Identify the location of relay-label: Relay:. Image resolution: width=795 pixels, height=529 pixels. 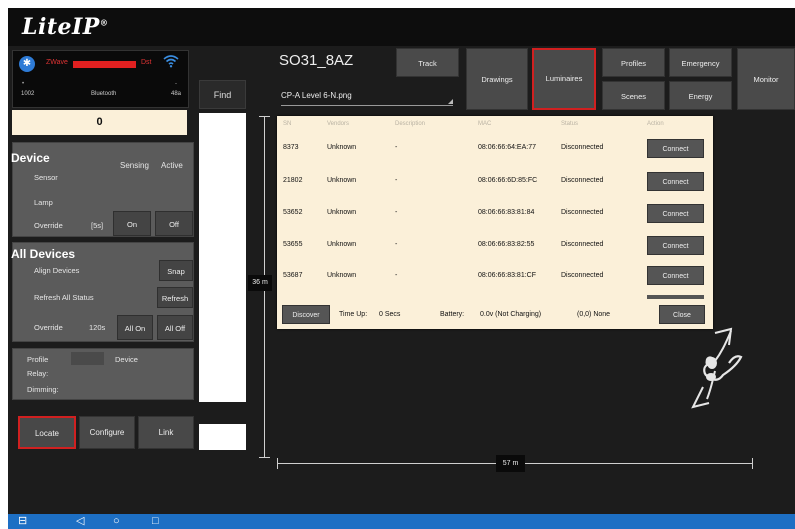
(38, 373).